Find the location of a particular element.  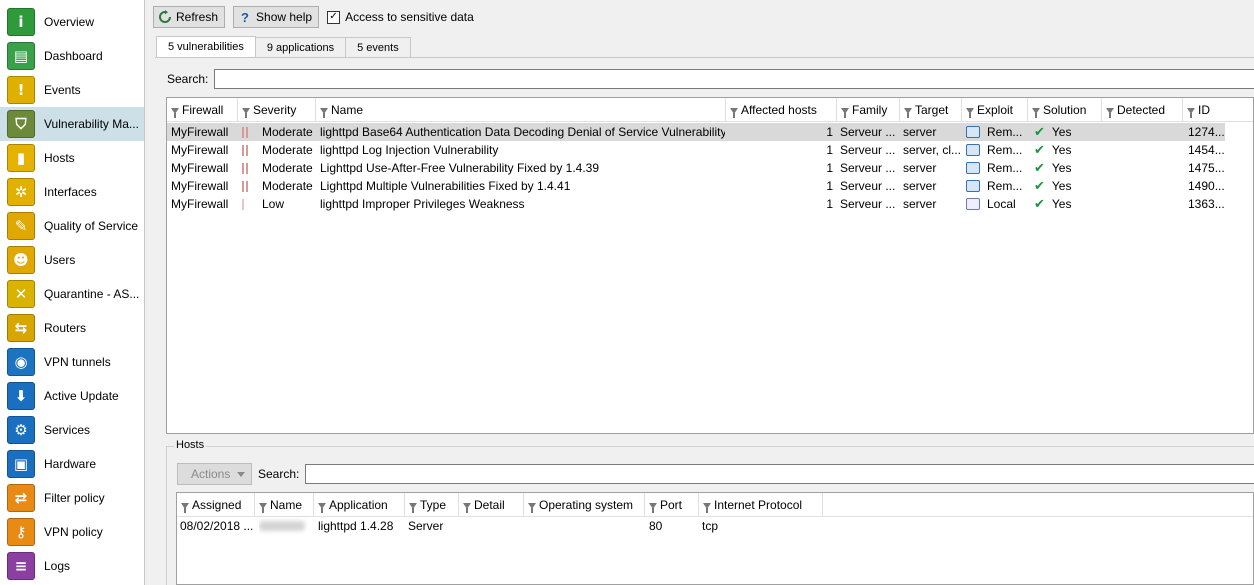

refresh-button: Refresh is located at coordinates (189, 17).